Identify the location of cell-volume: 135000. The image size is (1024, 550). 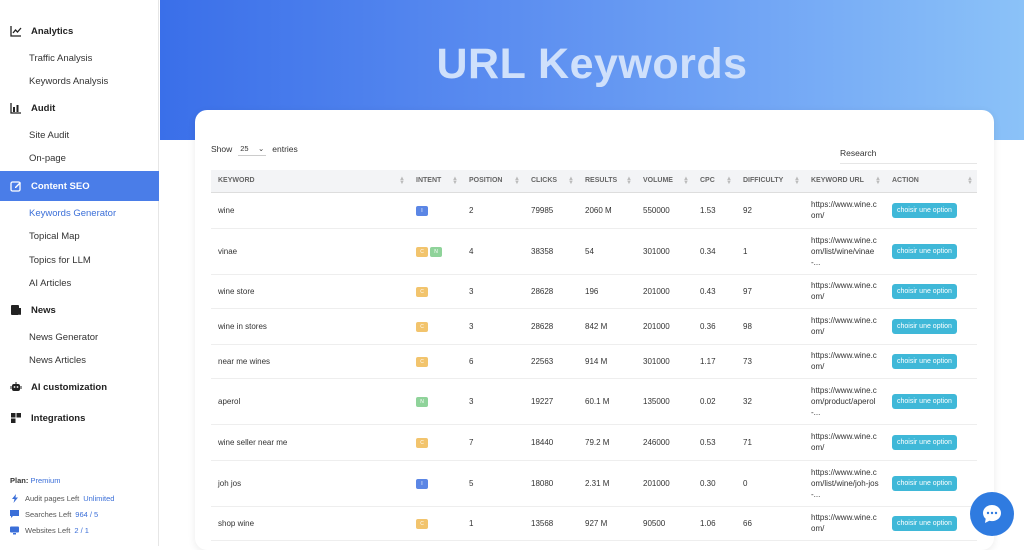
(664, 401).